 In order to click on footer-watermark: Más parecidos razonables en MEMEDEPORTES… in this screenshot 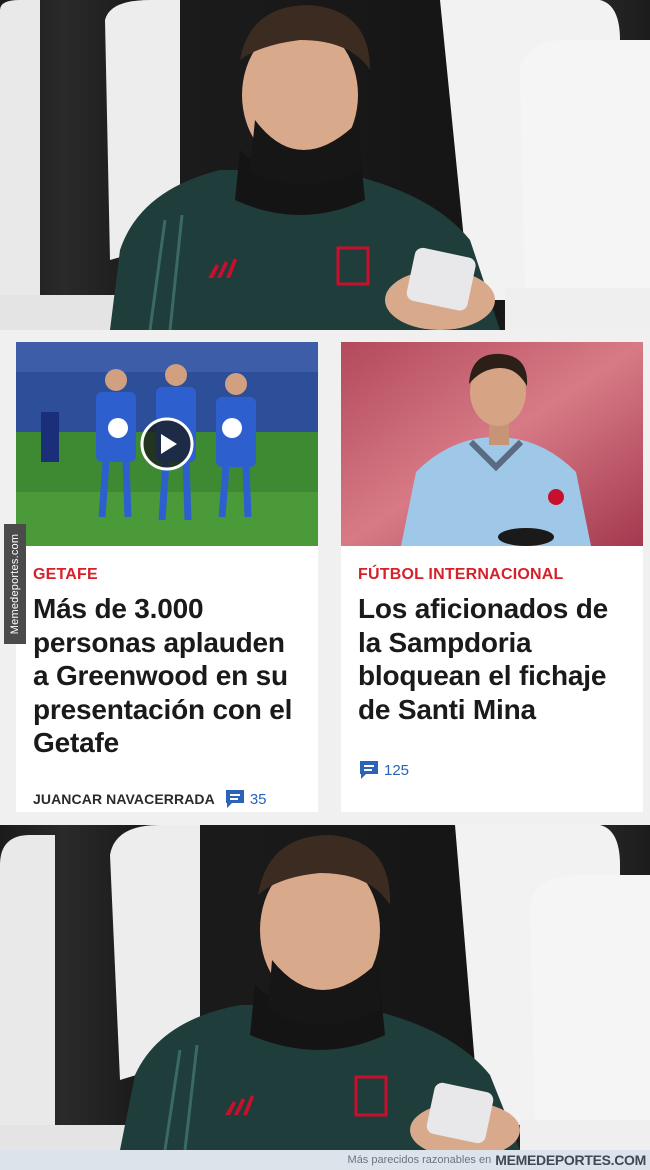, I will do `click(325, 1160)`.